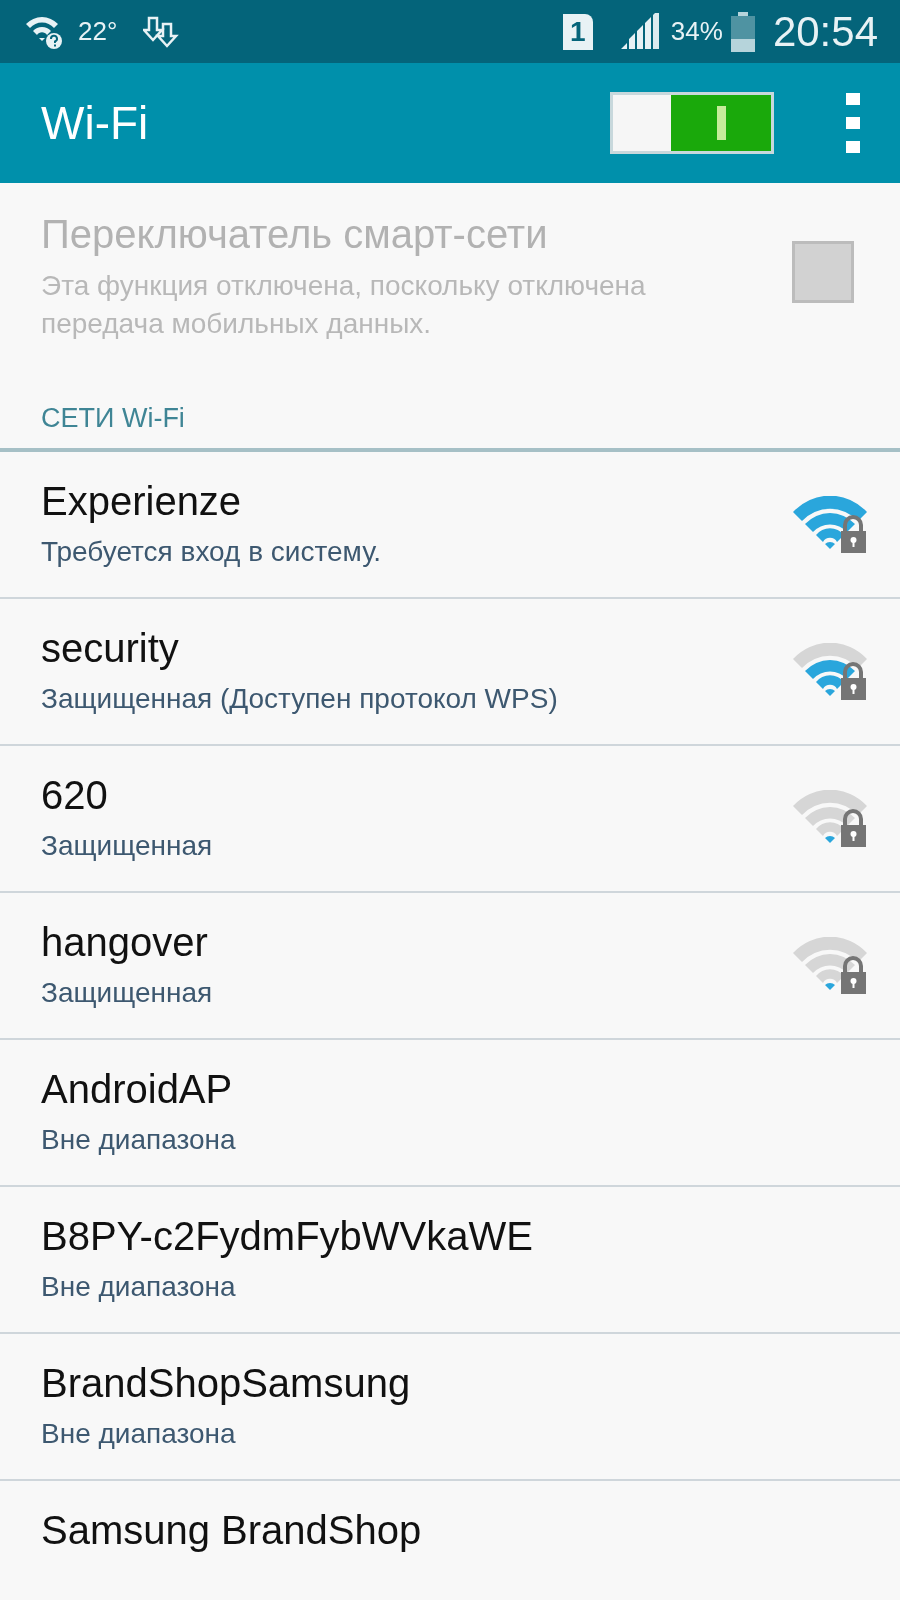 The width and height of the screenshot is (900, 1600). What do you see at coordinates (137, 1089) in the screenshot?
I see `network-name: AndroidAP` at bounding box center [137, 1089].